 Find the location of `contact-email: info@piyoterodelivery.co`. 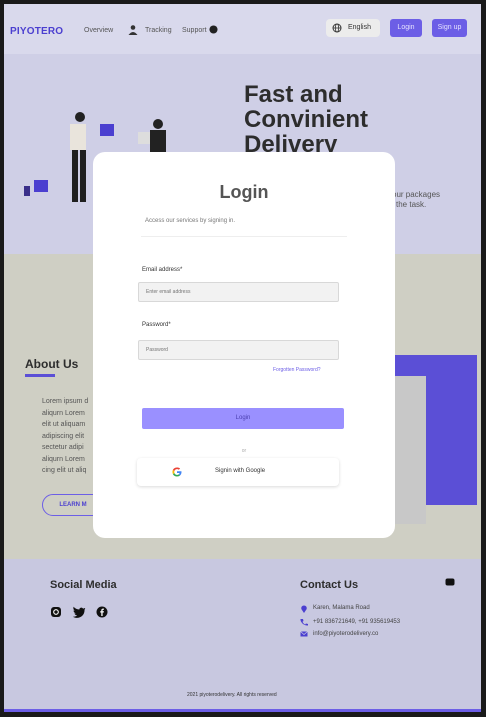

contact-email: info@piyoterodelivery.co is located at coordinates (345, 634).